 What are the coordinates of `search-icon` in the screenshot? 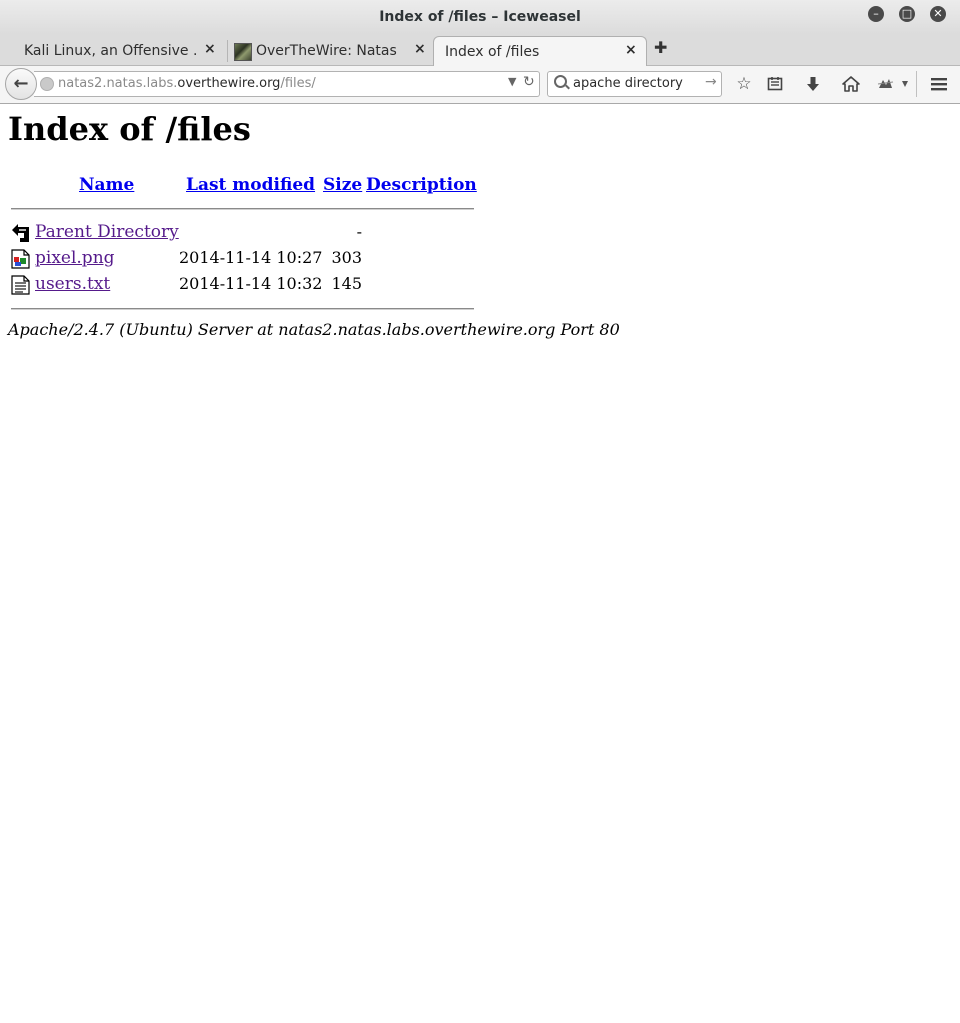 It's located at (560, 81).